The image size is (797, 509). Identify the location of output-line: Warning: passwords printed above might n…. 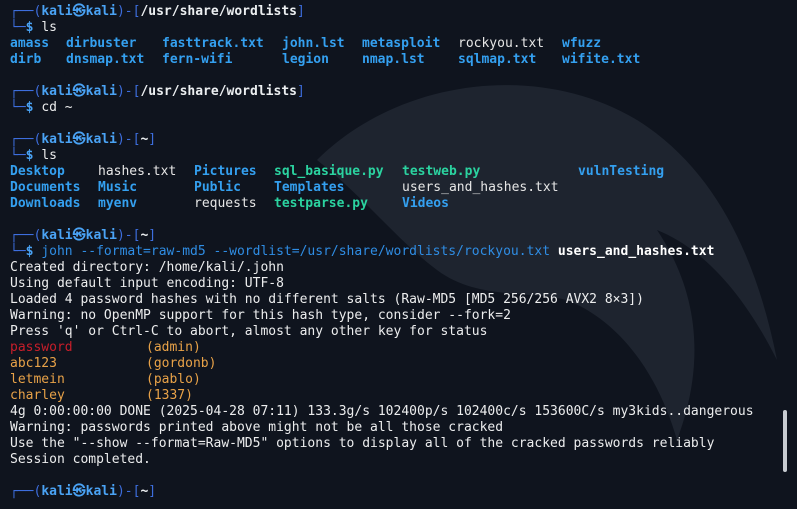
(257, 427).